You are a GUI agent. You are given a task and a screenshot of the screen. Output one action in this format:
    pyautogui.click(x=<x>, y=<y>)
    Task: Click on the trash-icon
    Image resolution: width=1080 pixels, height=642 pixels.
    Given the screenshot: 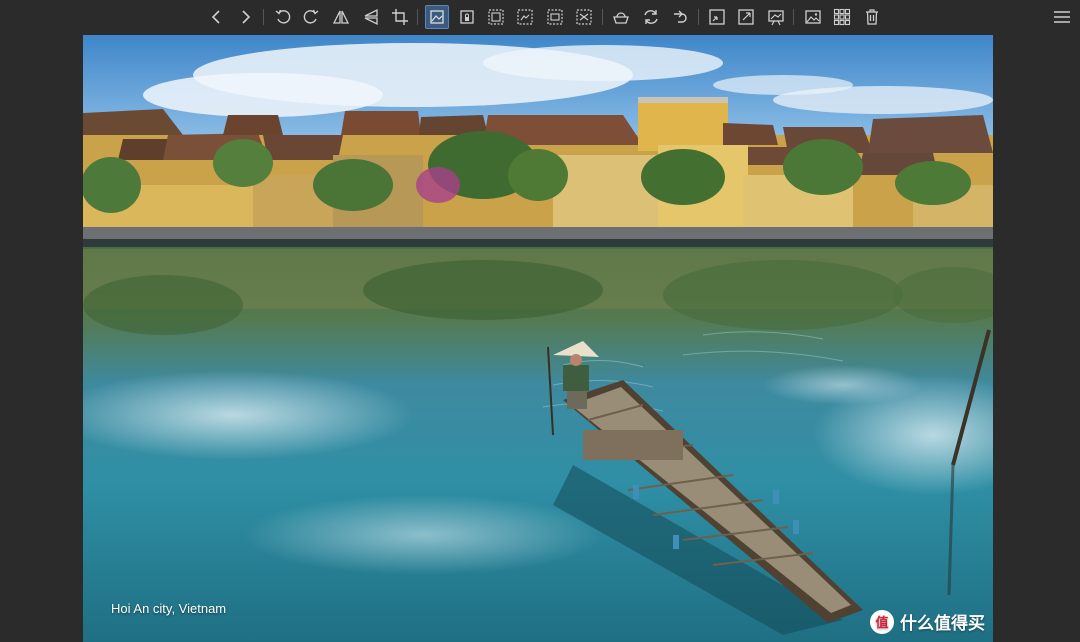 What is the action you would take?
    pyautogui.click(x=872, y=17)
    